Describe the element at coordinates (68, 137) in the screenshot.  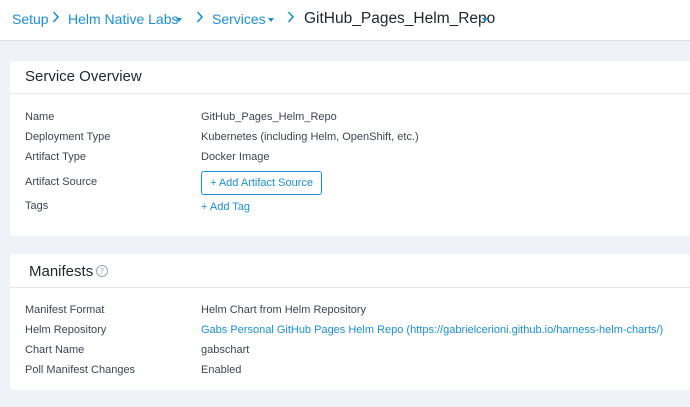
I see `deployment-type-label: Deployment Type` at that location.